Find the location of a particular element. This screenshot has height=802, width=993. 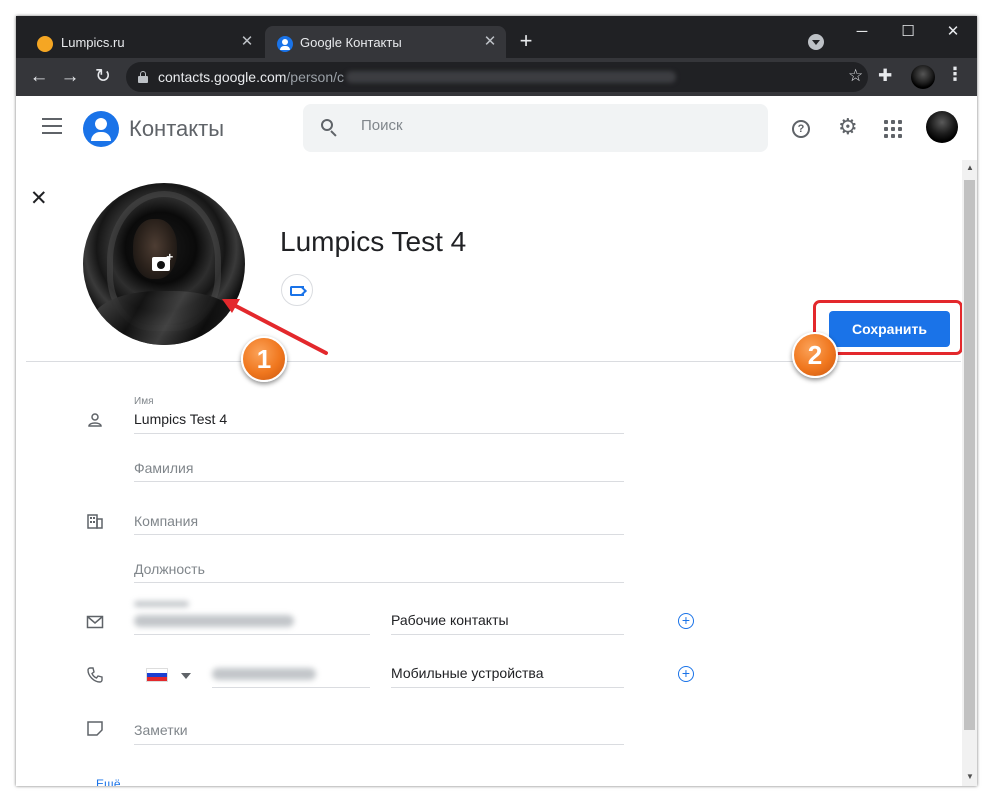

close-window-button: ✕ is located at coordinates (953, 32).